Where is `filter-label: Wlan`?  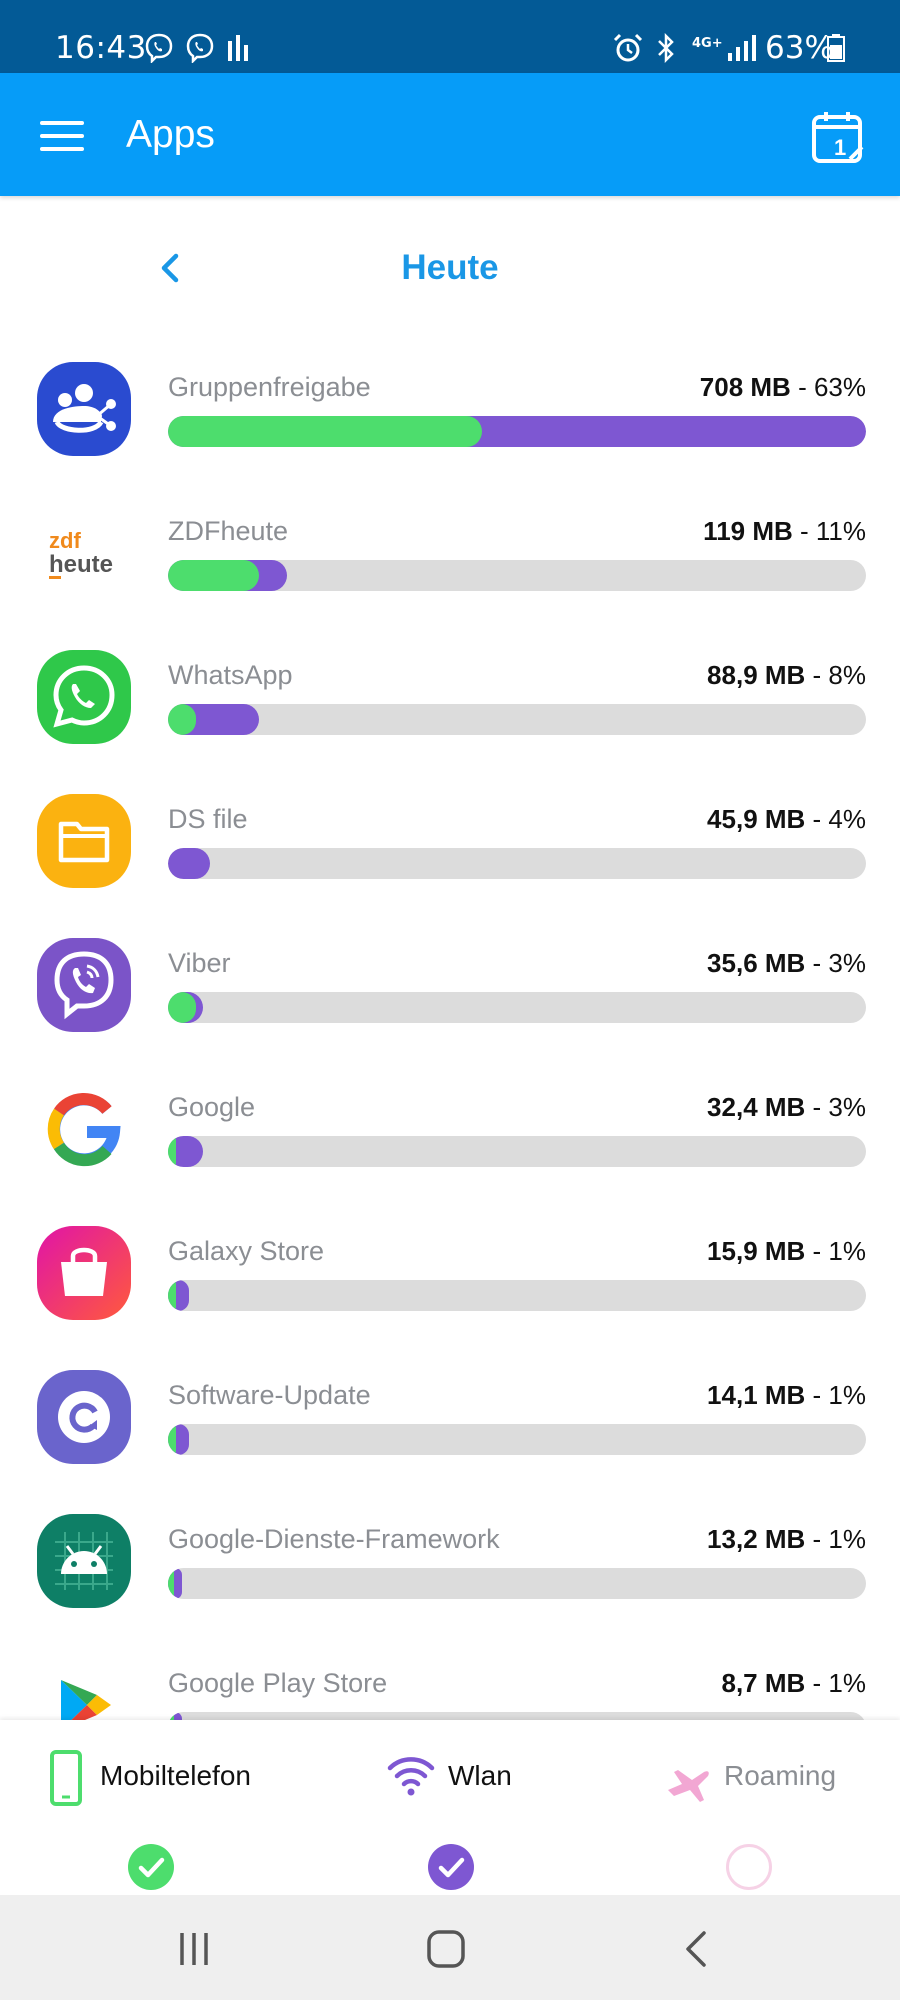 filter-label: Wlan is located at coordinates (480, 1775).